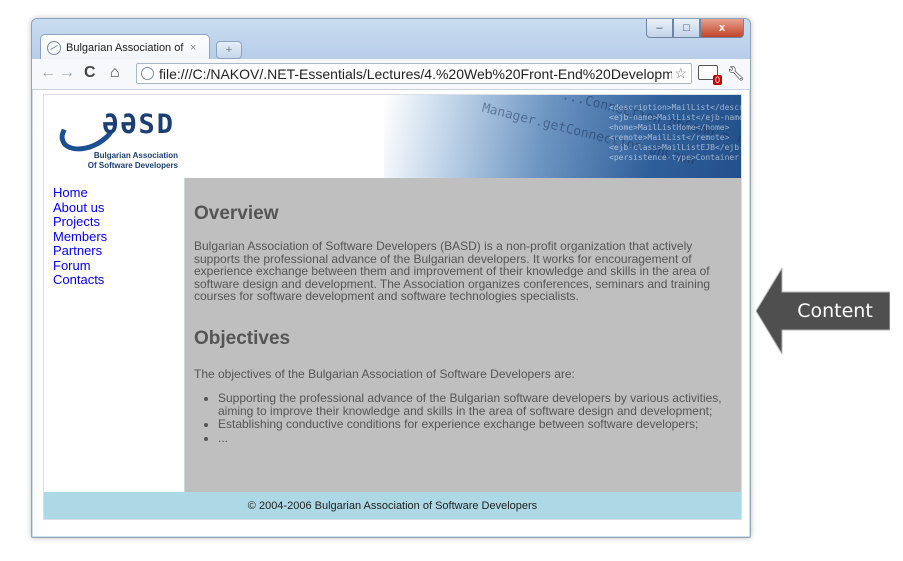  What do you see at coordinates (391, 39) in the screenshot?
I see `title-bar: – □ x Bulgarian Association of Sc × +` at bounding box center [391, 39].